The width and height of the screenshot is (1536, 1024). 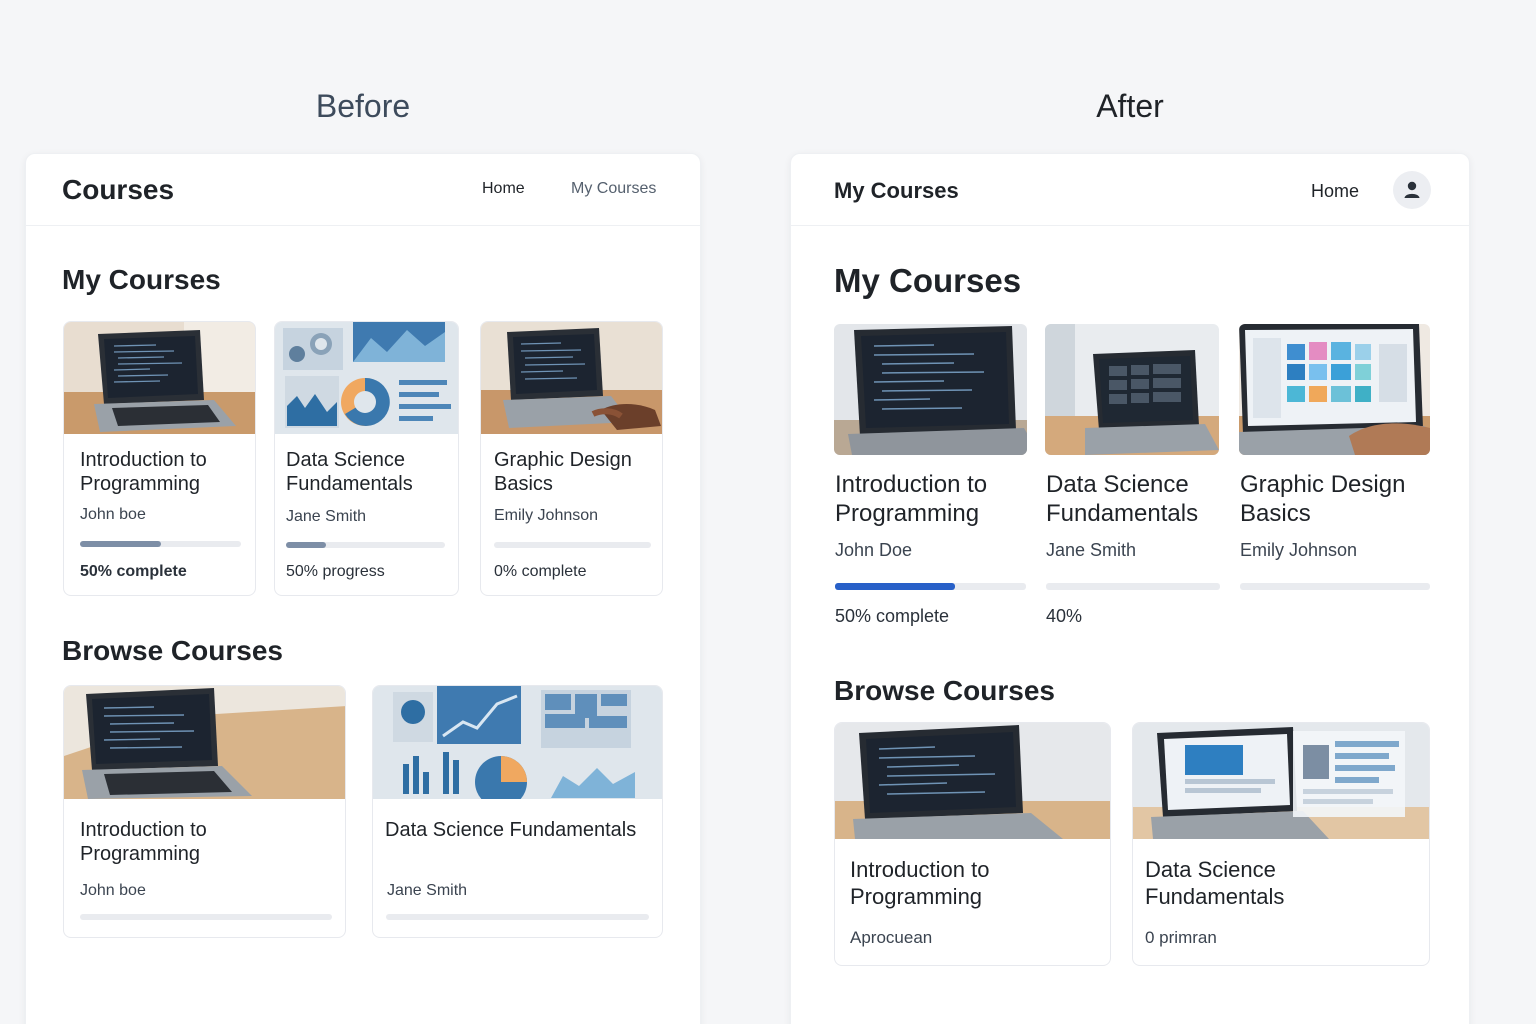 I want to click on course-subtitle: 0 primran, so click(x=1181, y=937).